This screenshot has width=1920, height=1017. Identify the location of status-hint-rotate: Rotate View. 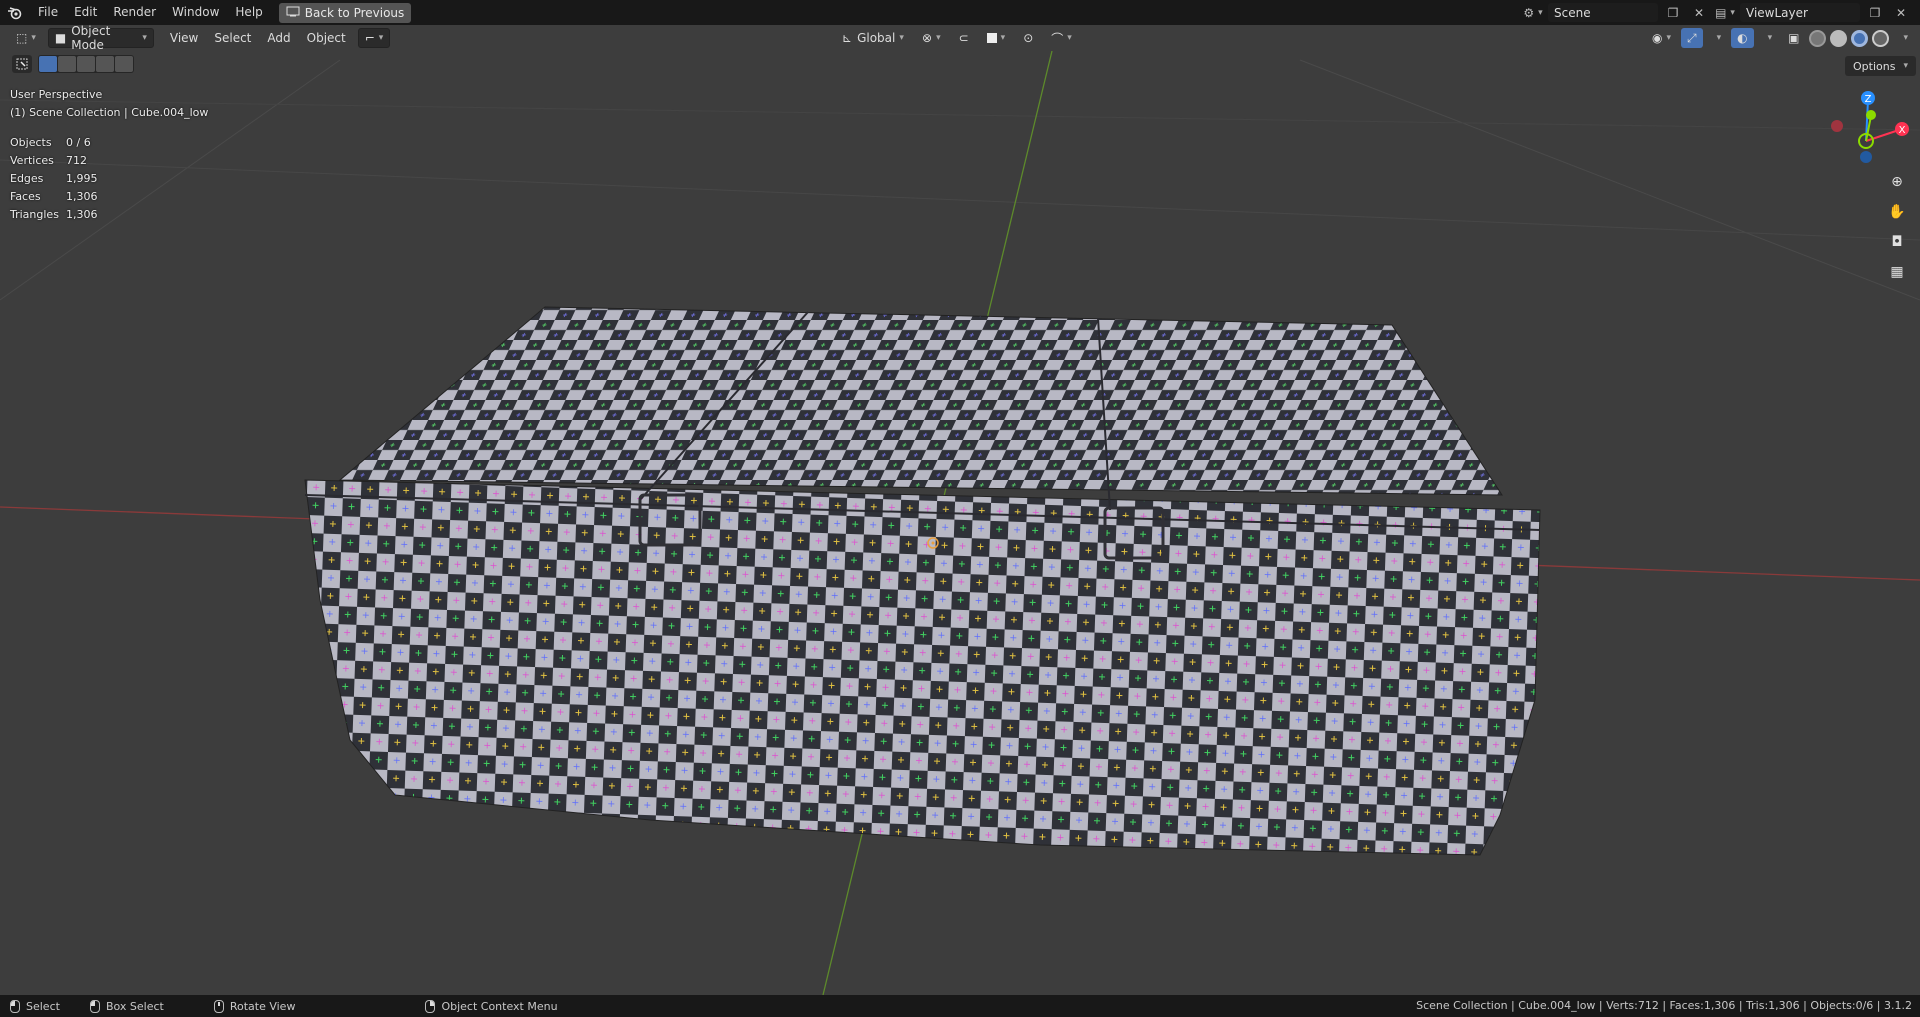
(254, 1006).